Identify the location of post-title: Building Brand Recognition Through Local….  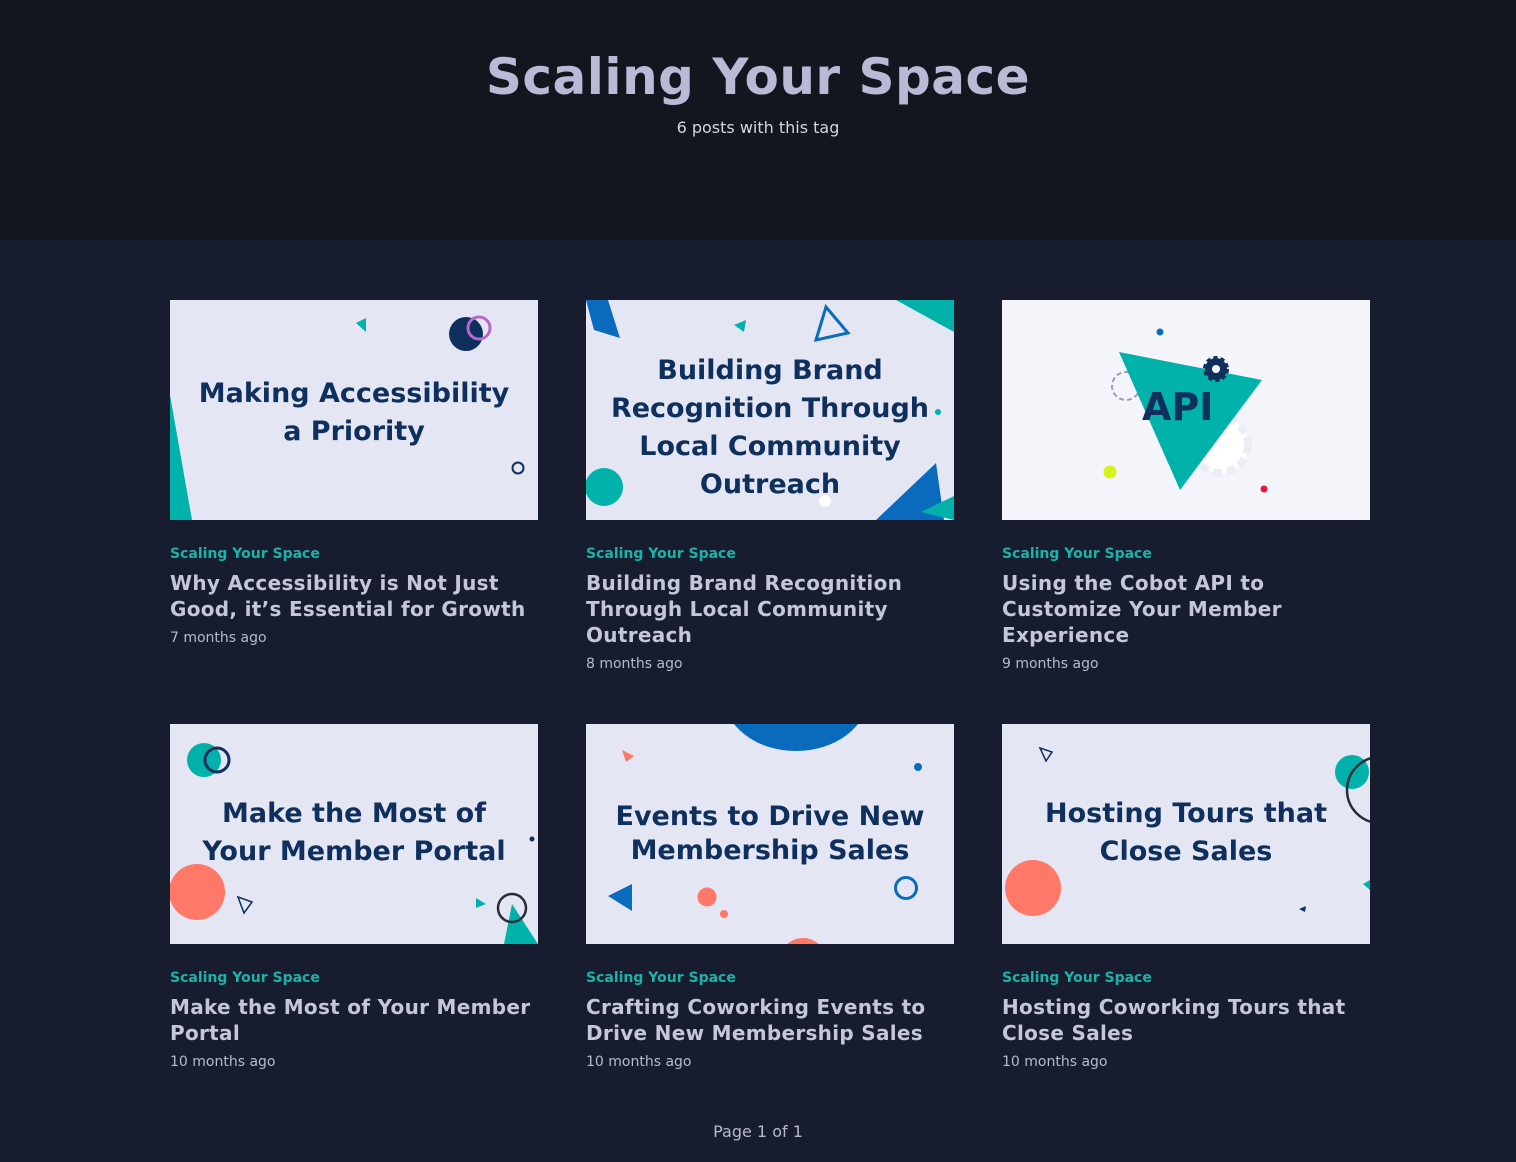
(770, 609).